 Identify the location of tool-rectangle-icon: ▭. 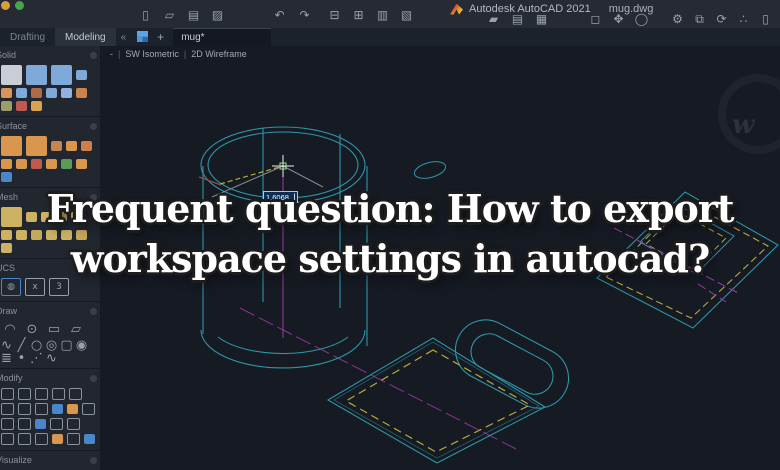
(54, 329).